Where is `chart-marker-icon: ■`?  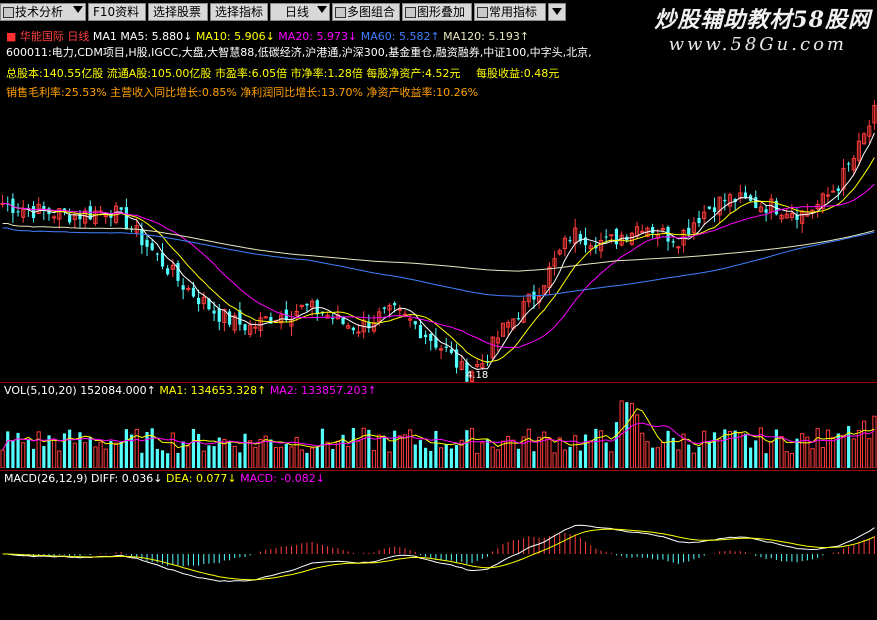 chart-marker-icon: ■ is located at coordinates (11, 36).